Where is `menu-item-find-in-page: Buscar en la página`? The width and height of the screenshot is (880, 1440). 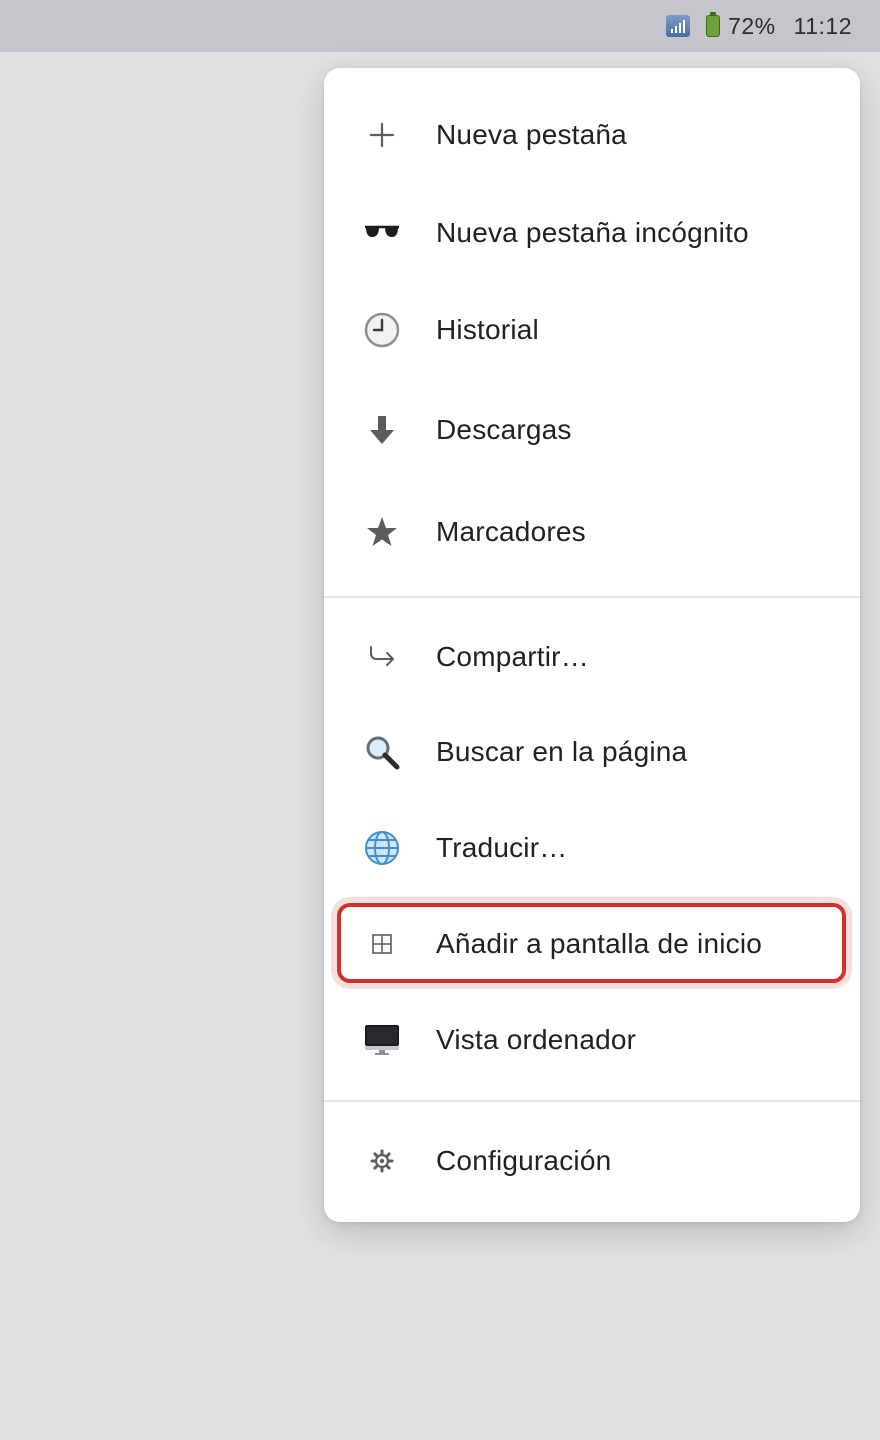 menu-item-find-in-page: Buscar en la página is located at coordinates (592, 752).